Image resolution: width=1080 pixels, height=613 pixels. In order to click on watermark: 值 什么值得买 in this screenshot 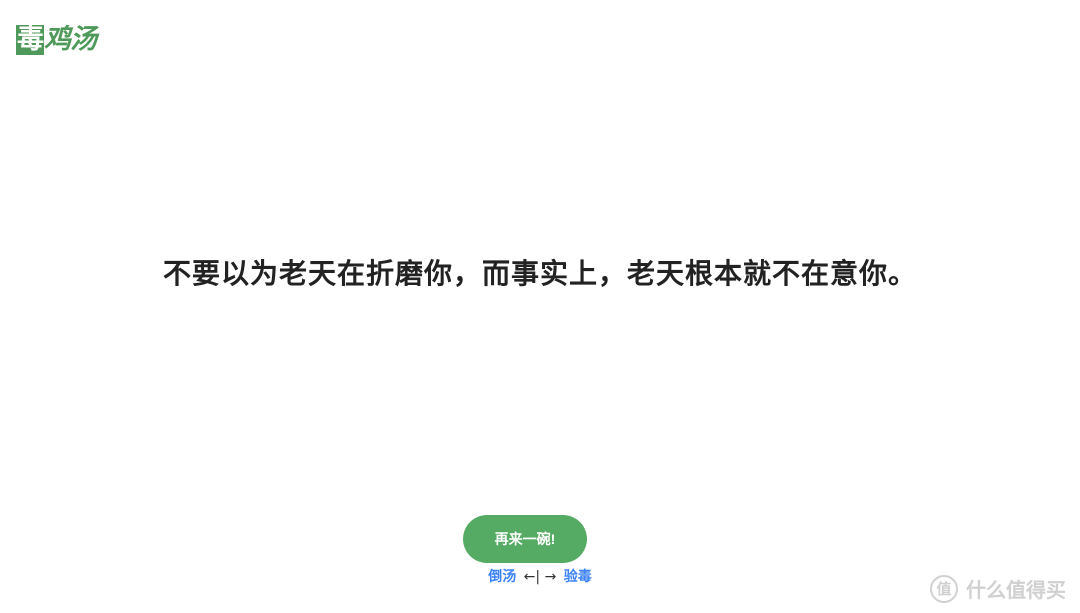, I will do `click(998, 588)`.